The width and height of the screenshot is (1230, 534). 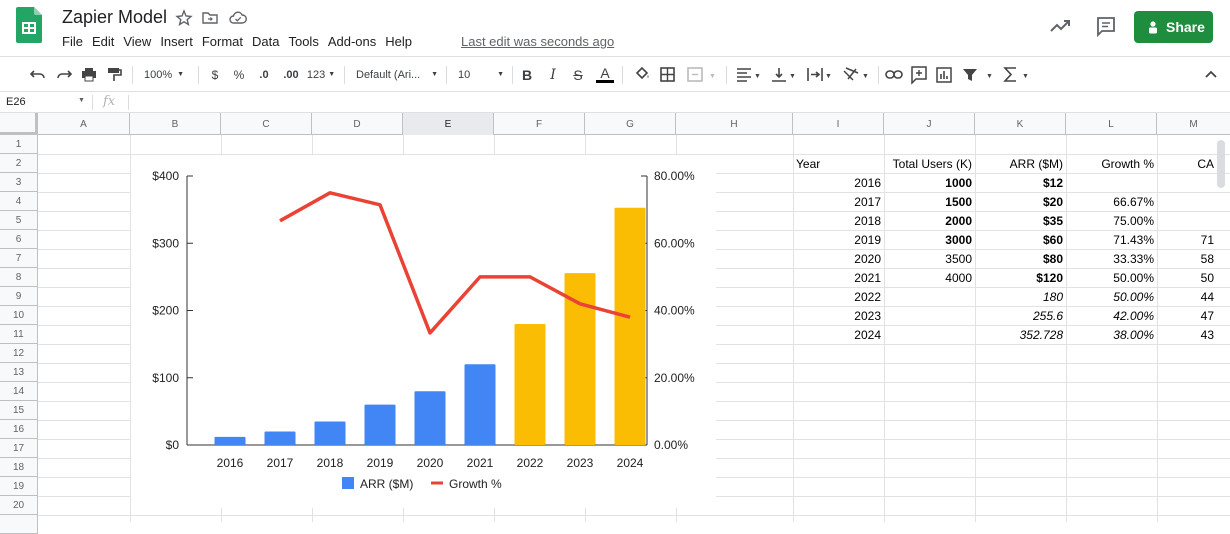 What do you see at coordinates (1020, 334) in the screenshot?
I see `table-cell: 352.728` at bounding box center [1020, 334].